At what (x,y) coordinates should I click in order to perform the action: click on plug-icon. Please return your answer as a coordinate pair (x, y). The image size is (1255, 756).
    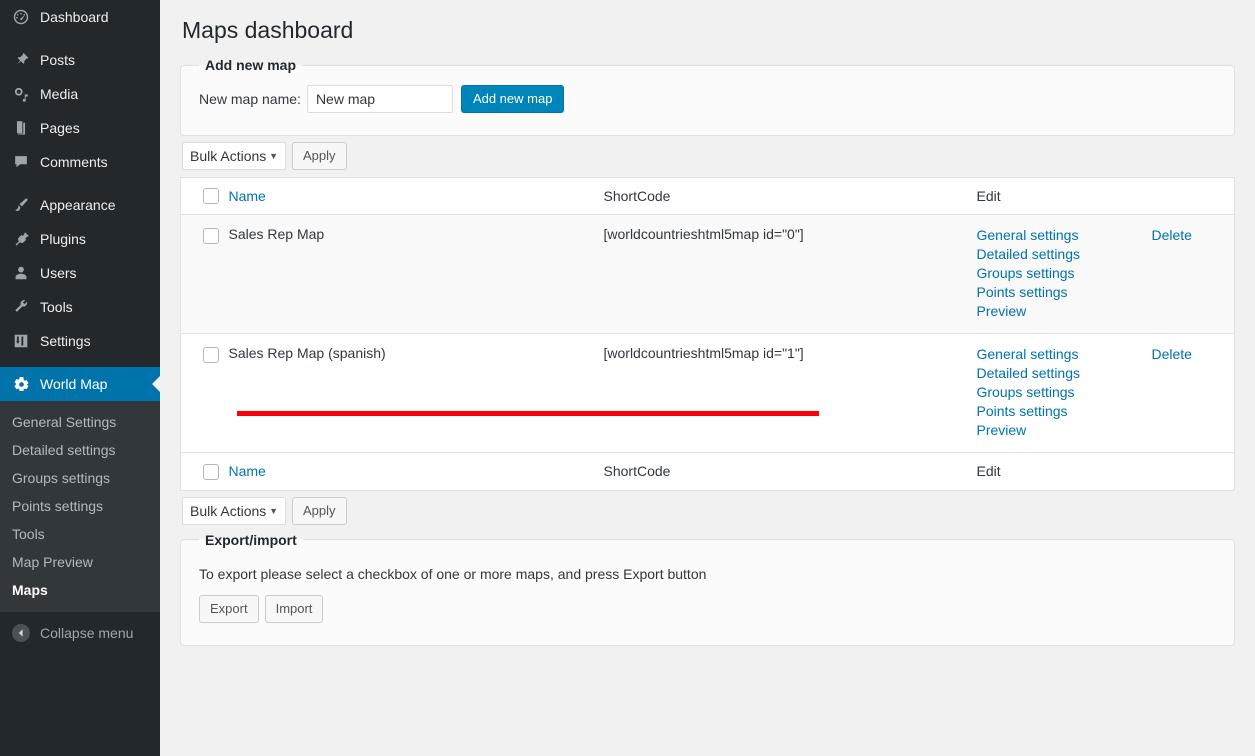
    Looking at the image, I should click on (21, 239).